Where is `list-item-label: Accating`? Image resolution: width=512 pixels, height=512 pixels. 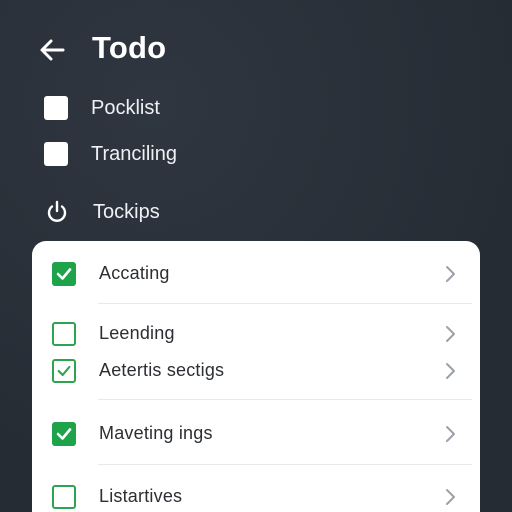
list-item-label: Accating is located at coordinates (134, 273).